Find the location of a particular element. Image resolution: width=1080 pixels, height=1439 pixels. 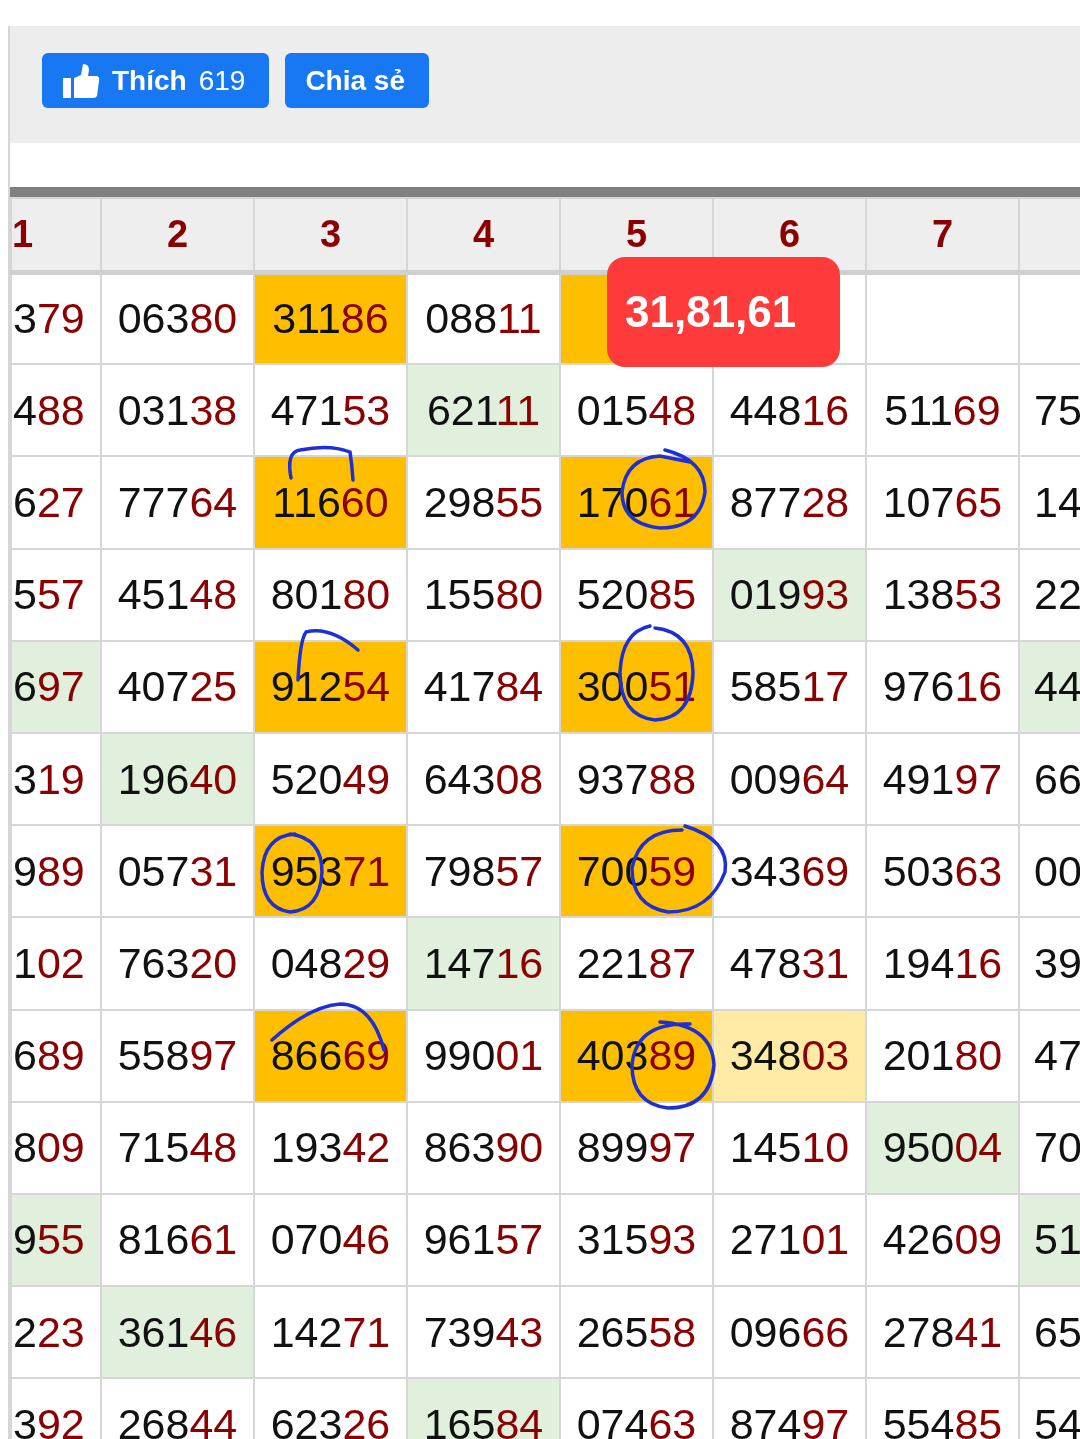

column-header: 4 is located at coordinates (483, 233).